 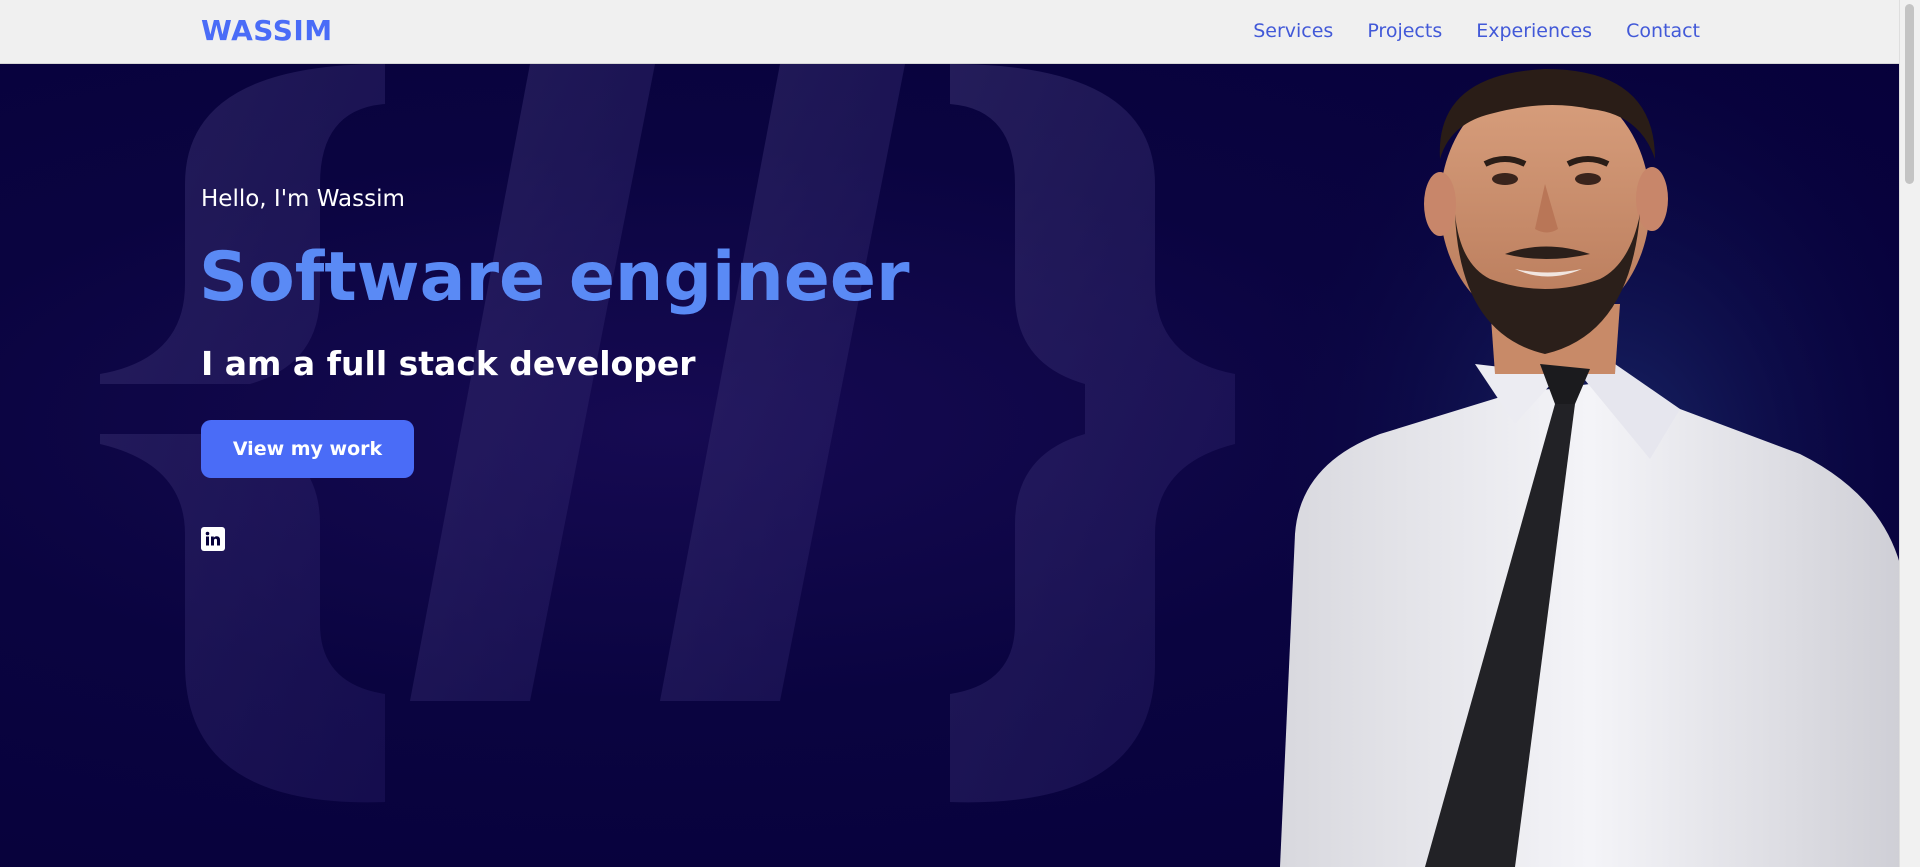 I want to click on hero-headline: Software engineer, so click(x=554, y=277).